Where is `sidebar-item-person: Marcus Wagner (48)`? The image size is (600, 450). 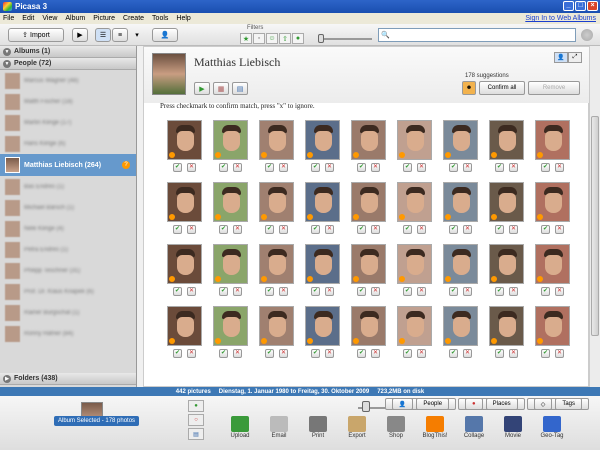 sidebar-item-person: Marcus Wagner (48) is located at coordinates (68, 80).